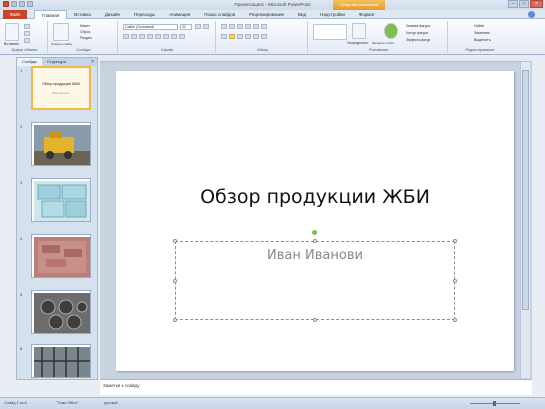  Describe the element at coordinates (206, 26) in the screenshot. I see `shrink-font-icon` at that location.